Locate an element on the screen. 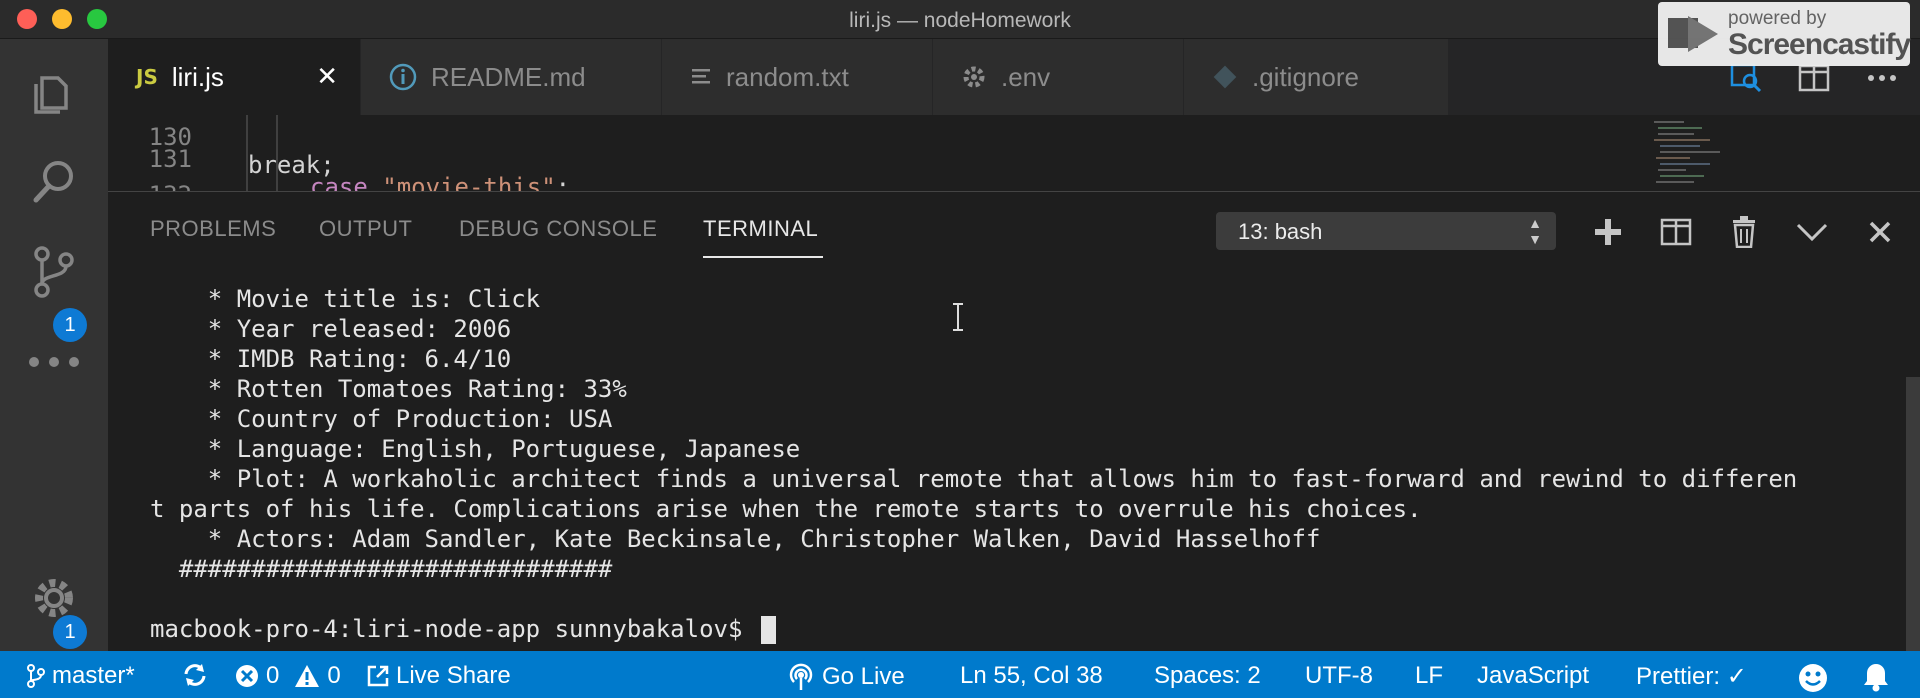  tab-label: README.md is located at coordinates (508, 76).